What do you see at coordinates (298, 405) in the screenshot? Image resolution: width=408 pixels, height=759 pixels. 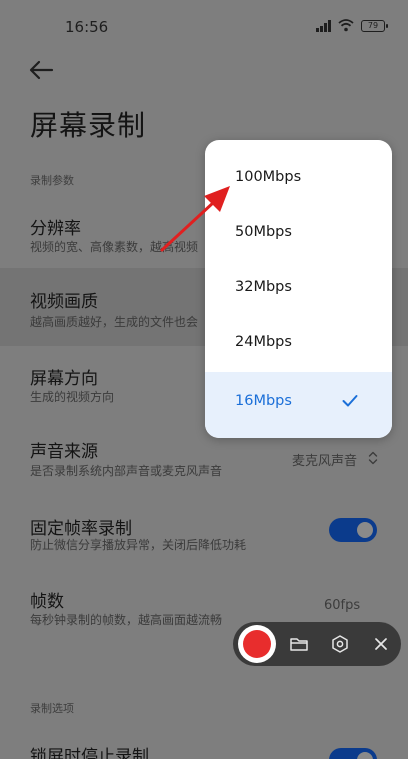 I see `dropdown-option-selected: 16Mbps` at bounding box center [298, 405].